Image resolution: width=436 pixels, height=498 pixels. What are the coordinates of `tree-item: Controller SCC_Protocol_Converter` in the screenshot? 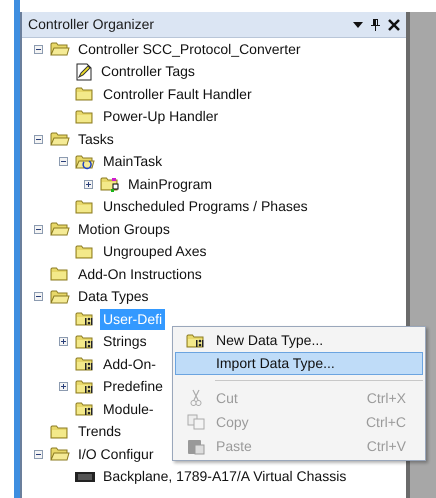 It's located at (189, 49).